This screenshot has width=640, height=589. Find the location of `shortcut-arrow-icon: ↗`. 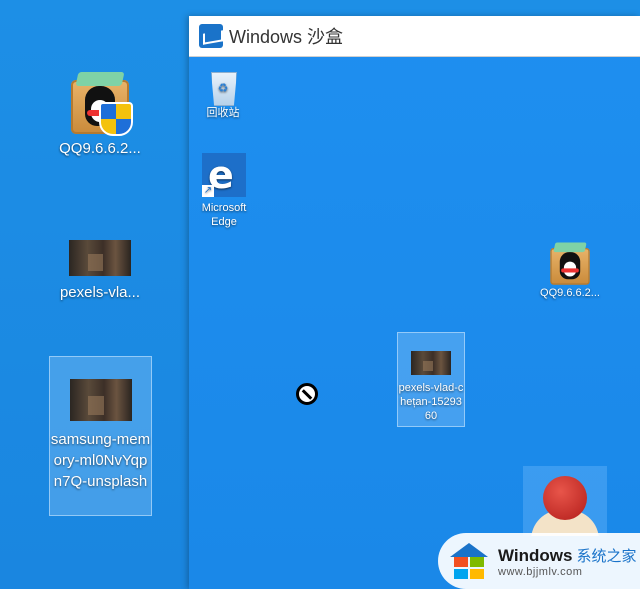

shortcut-arrow-icon: ↗ is located at coordinates (208, 191).